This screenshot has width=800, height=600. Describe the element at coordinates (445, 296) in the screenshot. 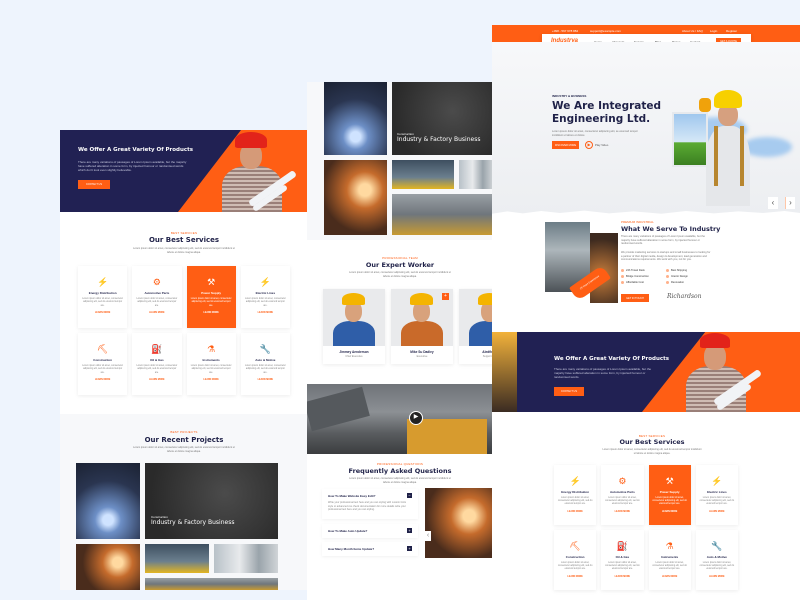

I see `plus-icon: +` at that location.